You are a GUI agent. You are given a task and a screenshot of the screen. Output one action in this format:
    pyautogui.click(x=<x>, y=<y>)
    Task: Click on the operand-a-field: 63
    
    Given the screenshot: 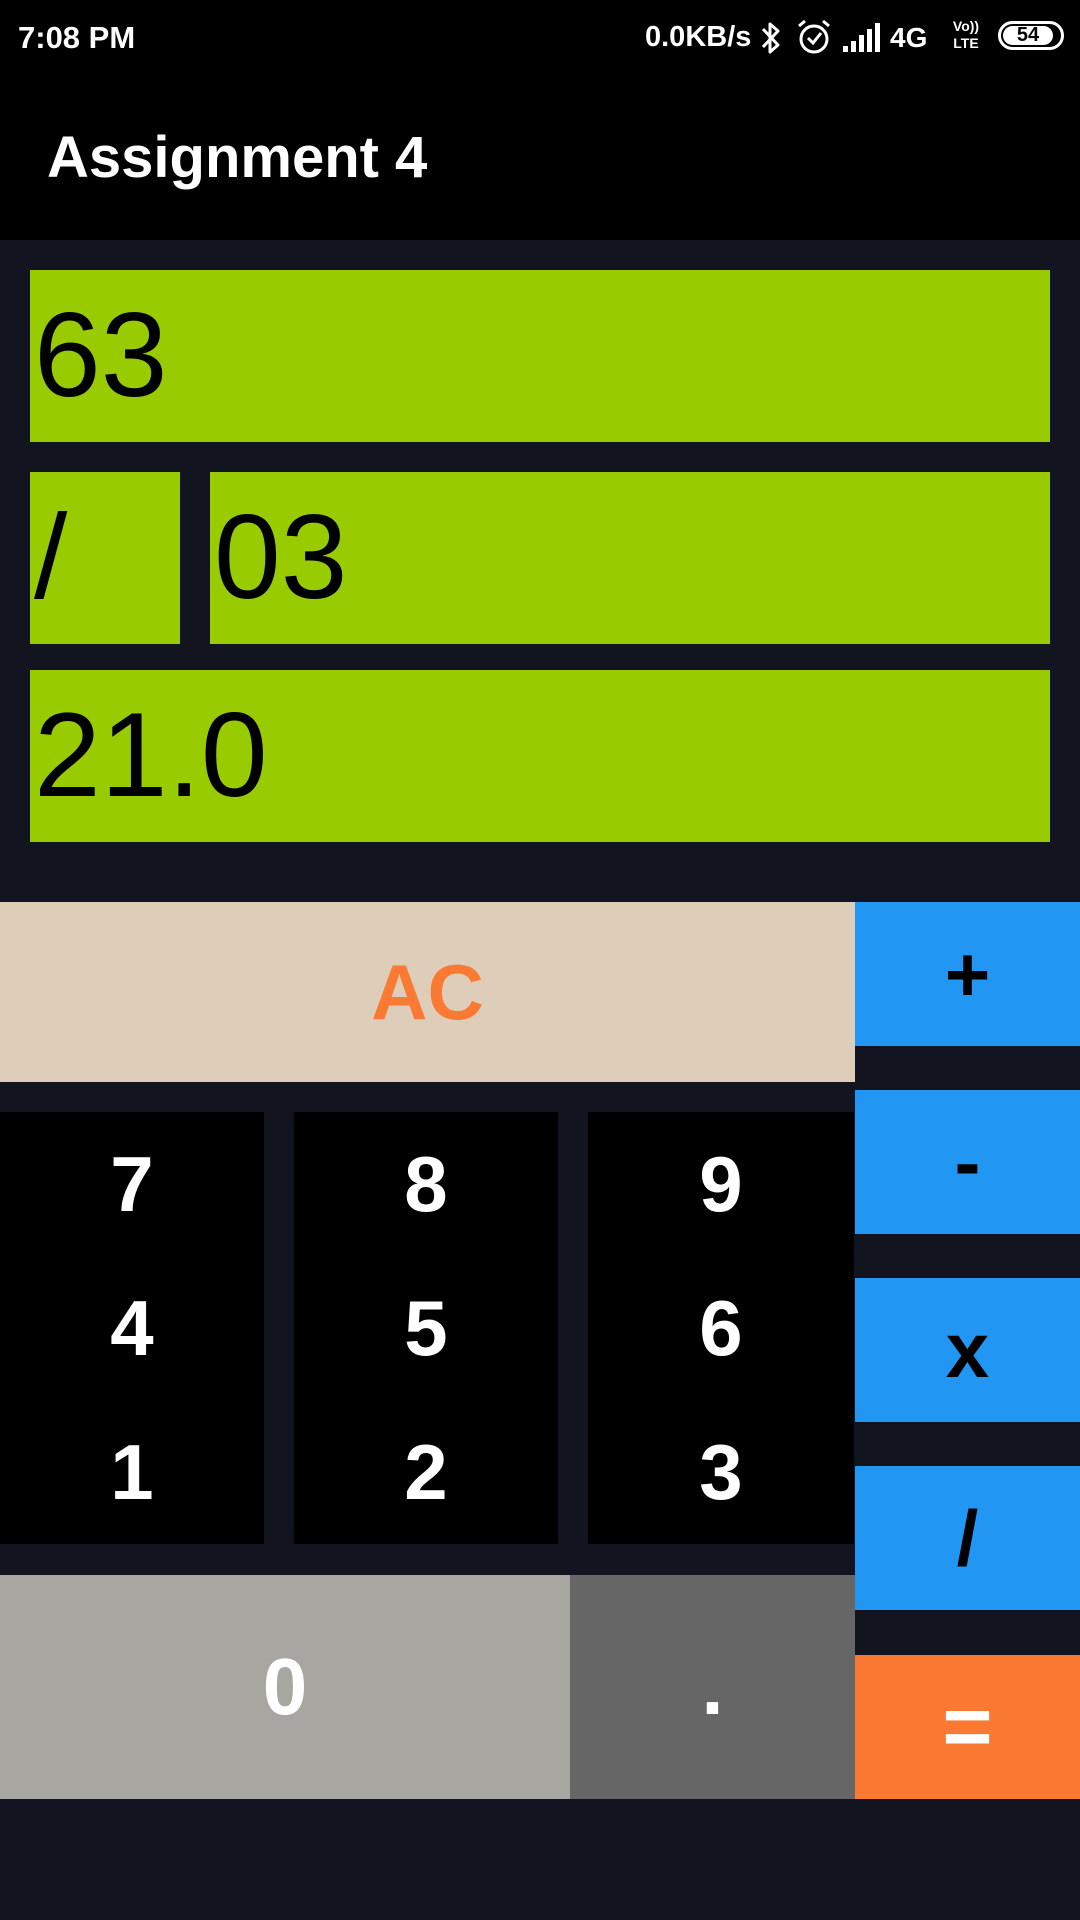 What is the action you would take?
    pyautogui.click(x=540, y=356)
    